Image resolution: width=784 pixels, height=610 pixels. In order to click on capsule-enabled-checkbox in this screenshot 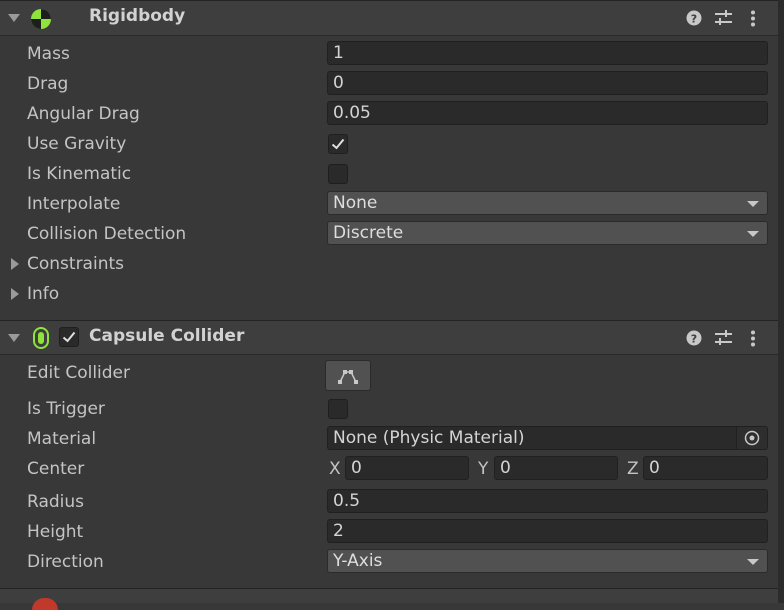, I will do `click(69, 337)`.